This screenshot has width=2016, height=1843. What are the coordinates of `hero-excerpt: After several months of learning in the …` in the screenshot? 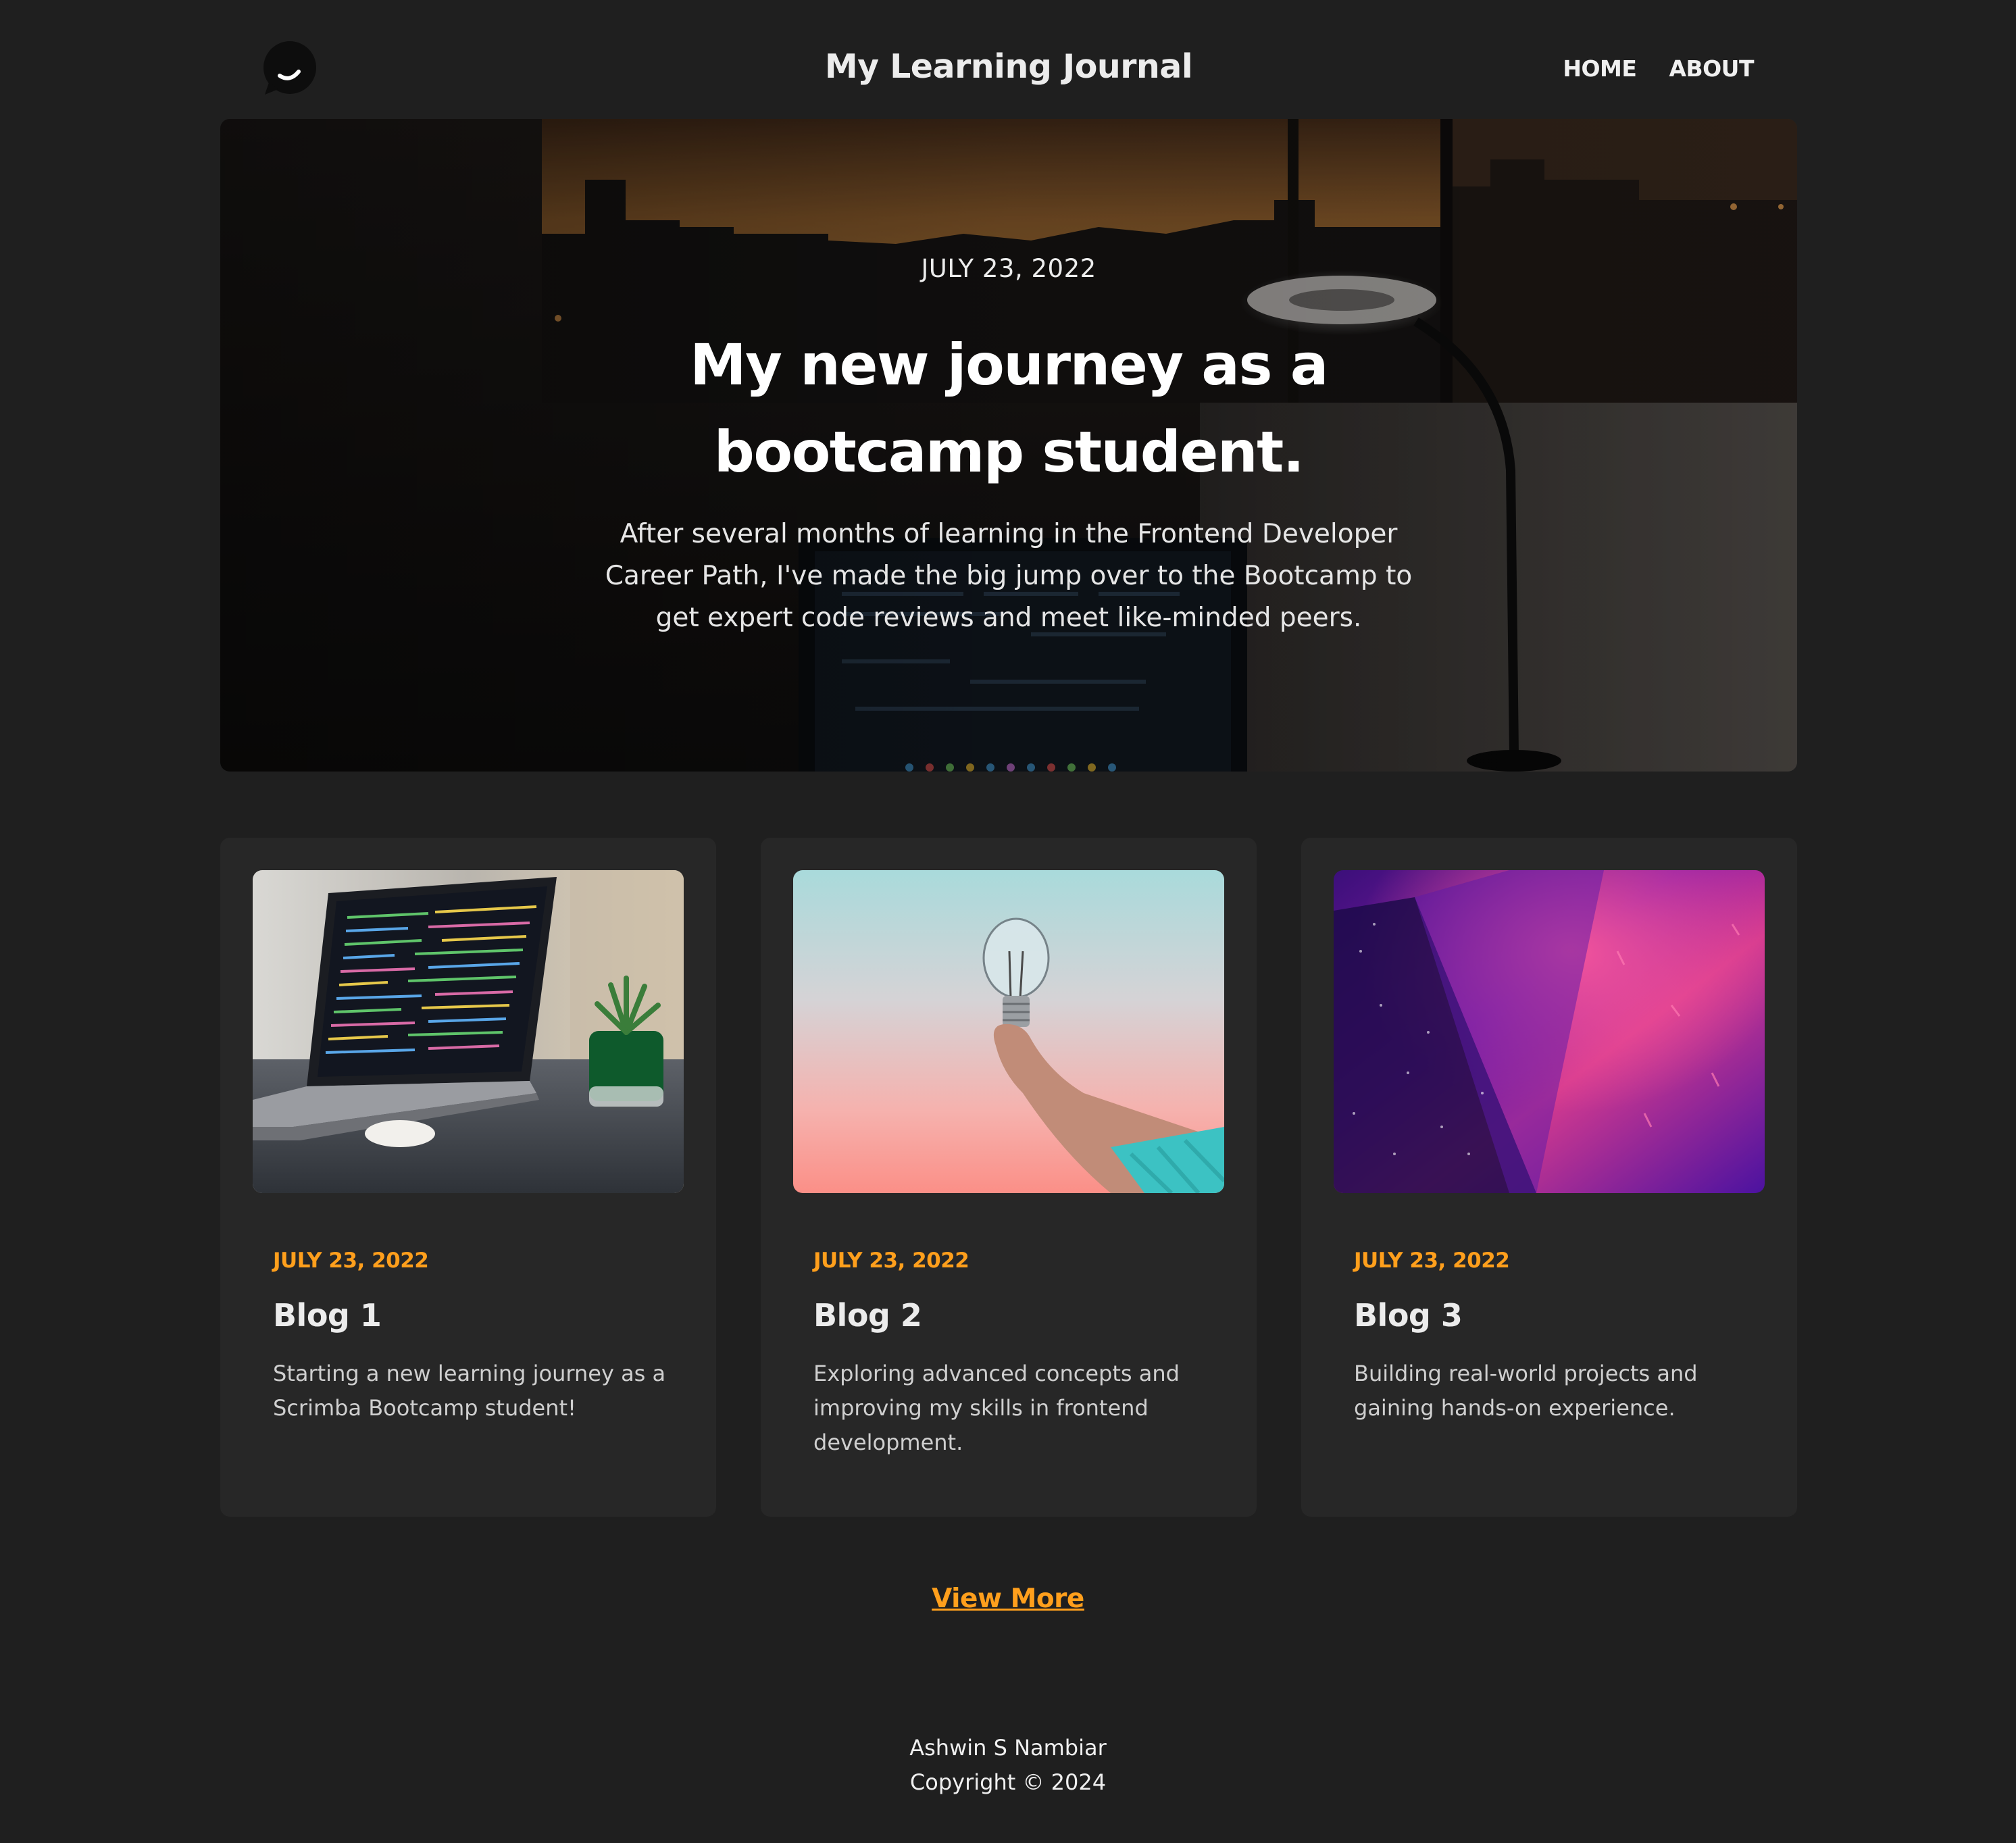 It's located at (1009, 576).